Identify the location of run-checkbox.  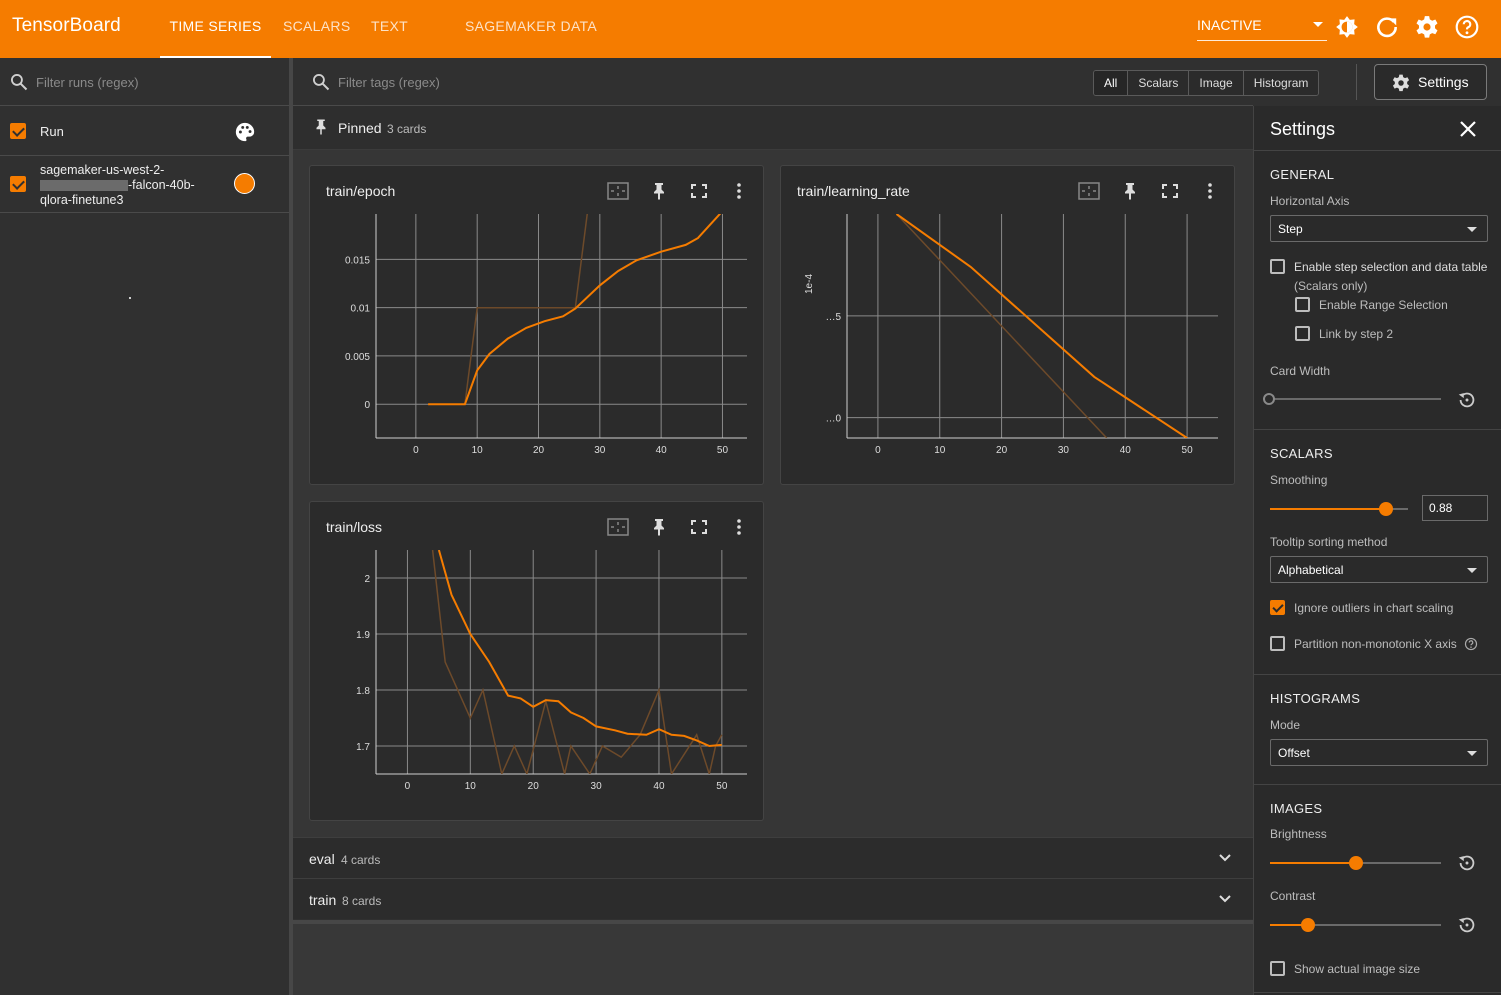
(18, 184).